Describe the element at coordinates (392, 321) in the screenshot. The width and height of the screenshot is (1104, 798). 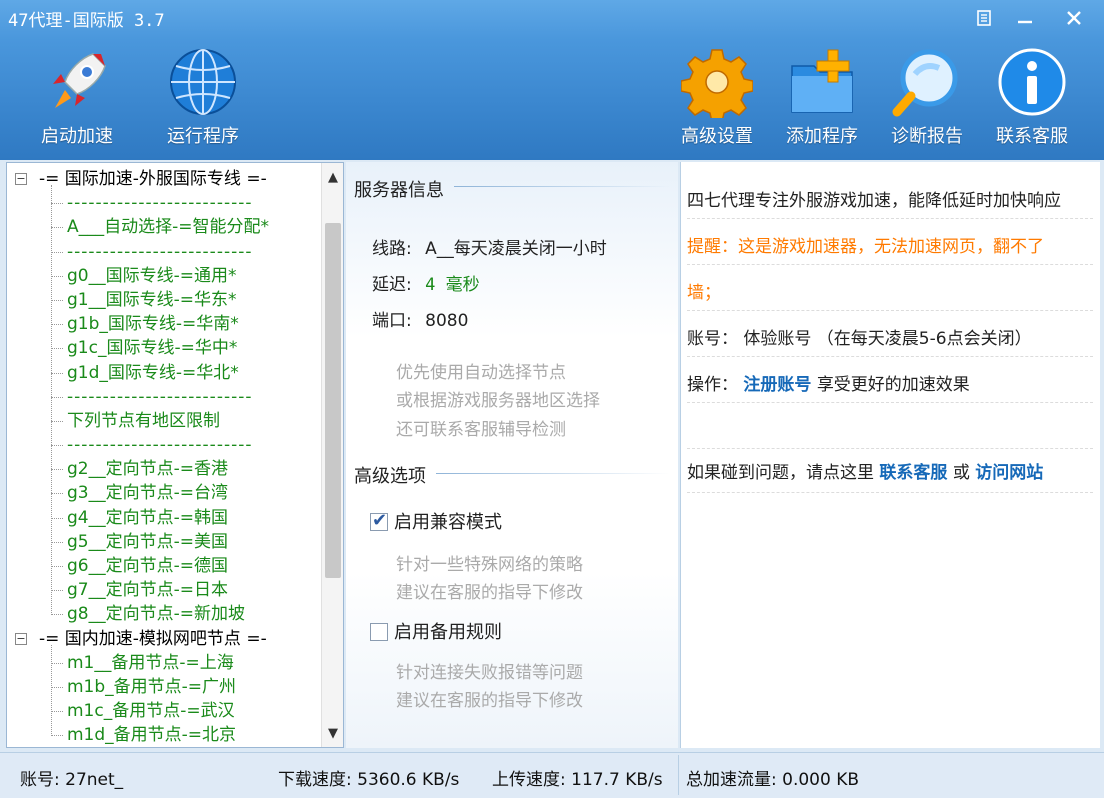
I see `port-label: 端口:` at that location.